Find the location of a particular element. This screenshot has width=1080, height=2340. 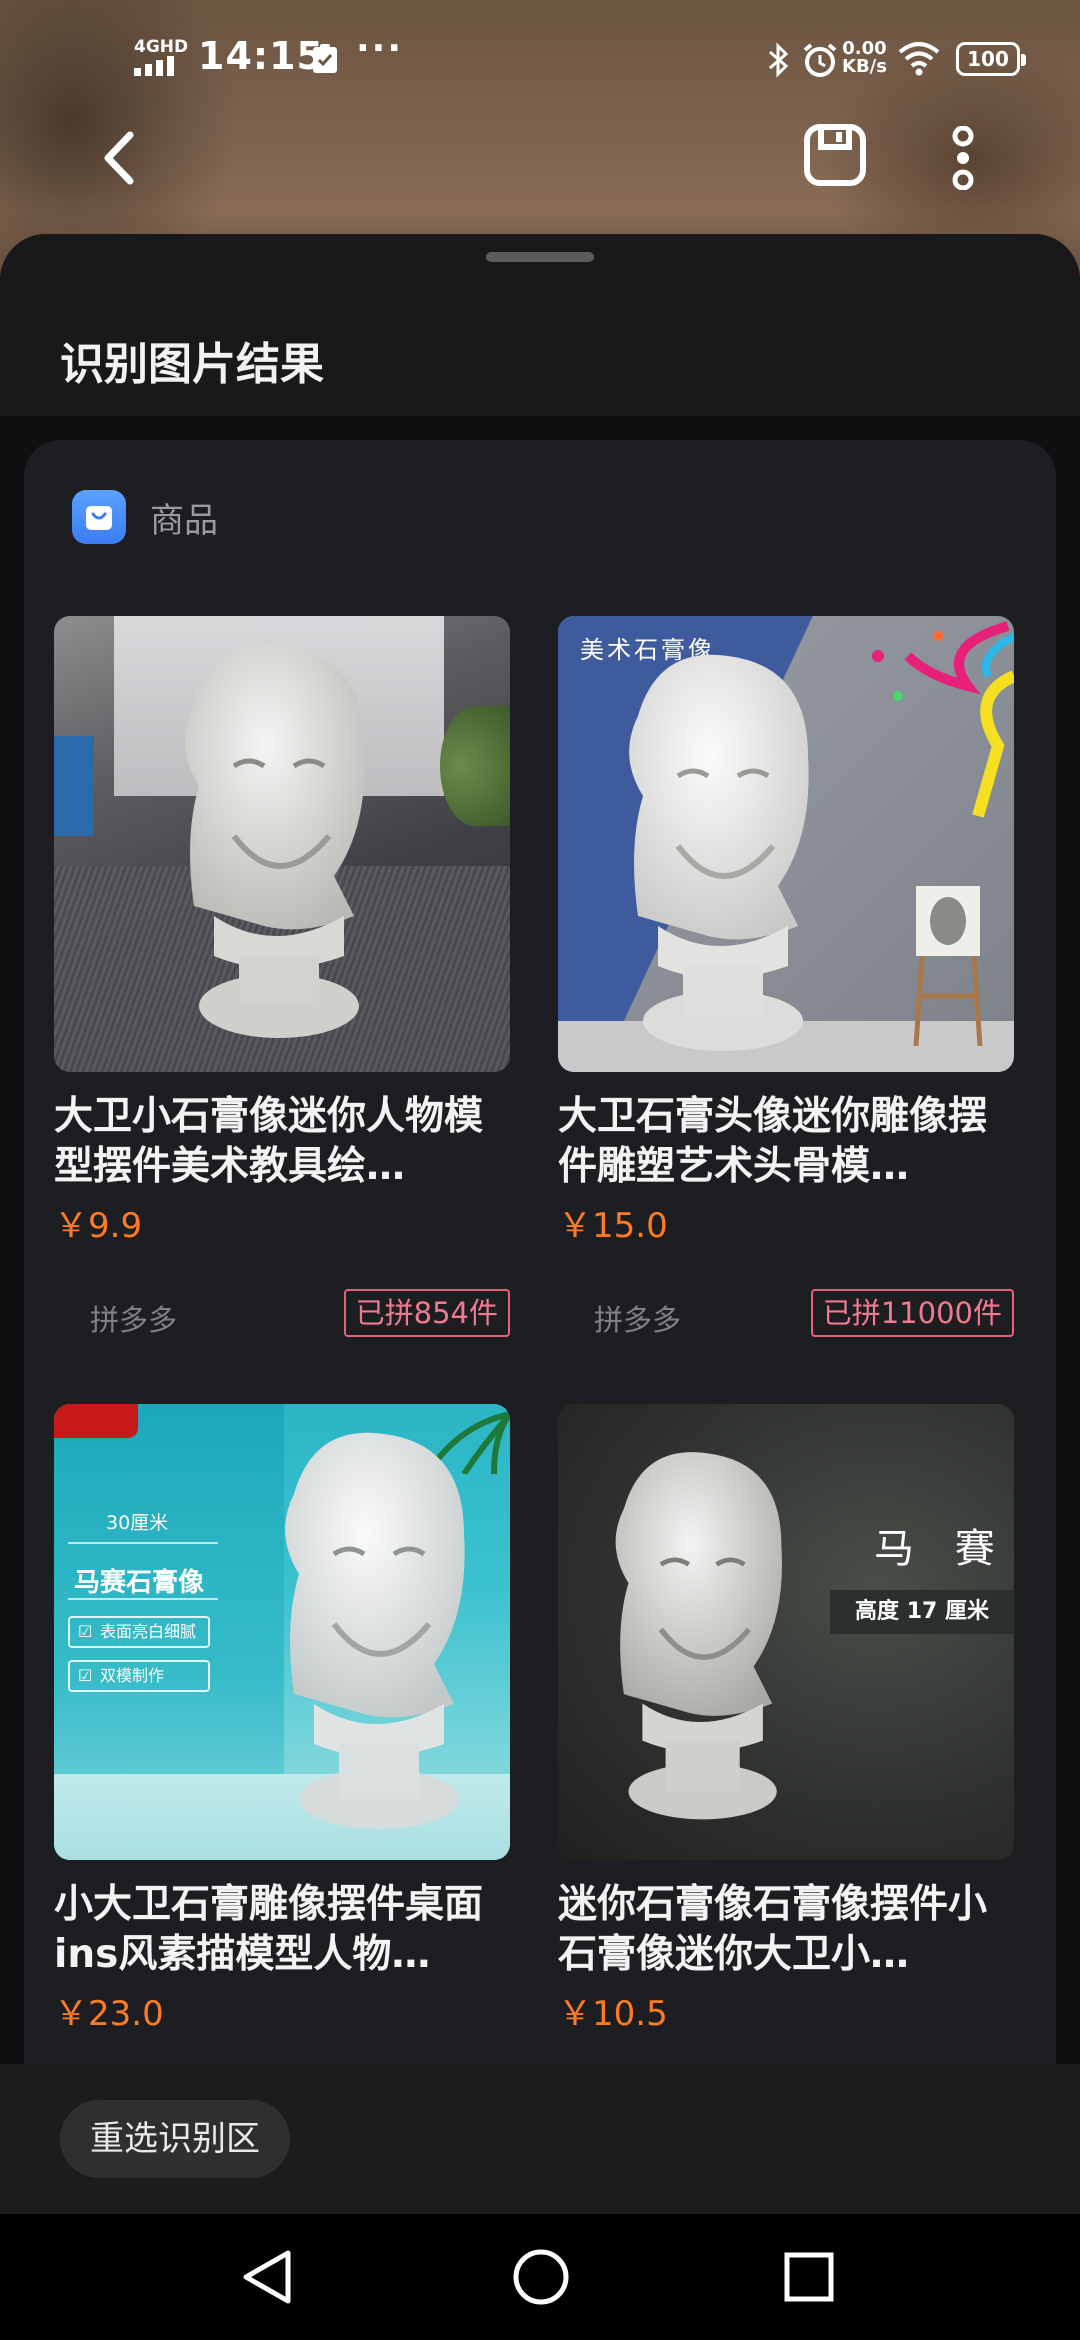

image-size-text: 30厘米 is located at coordinates (137, 1523).